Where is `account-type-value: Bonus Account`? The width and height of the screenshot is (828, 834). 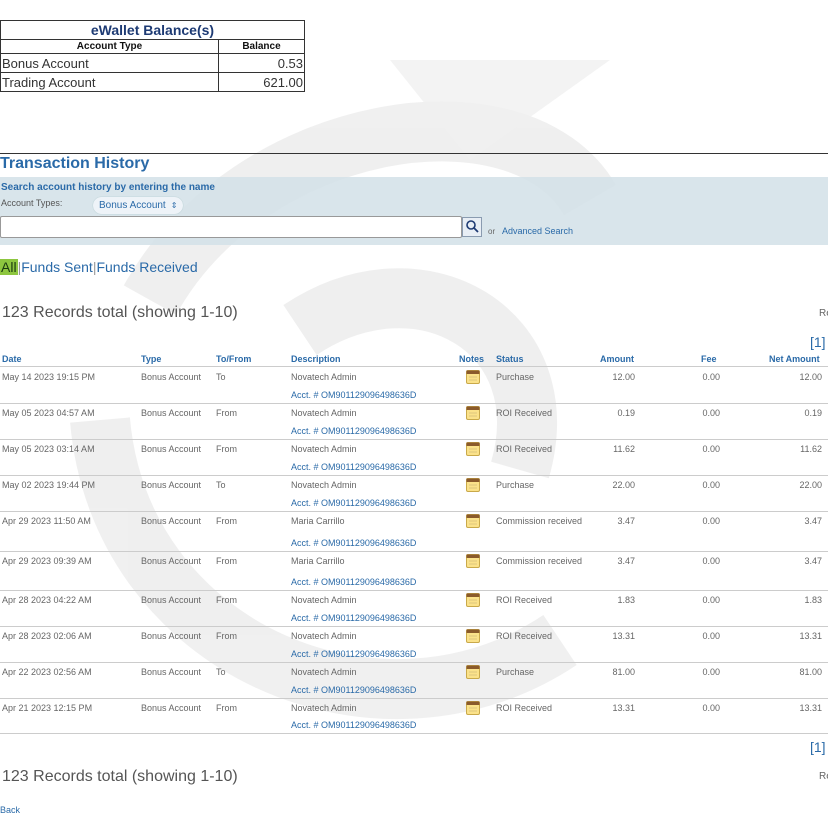 account-type-value: Bonus Account is located at coordinates (132, 205).